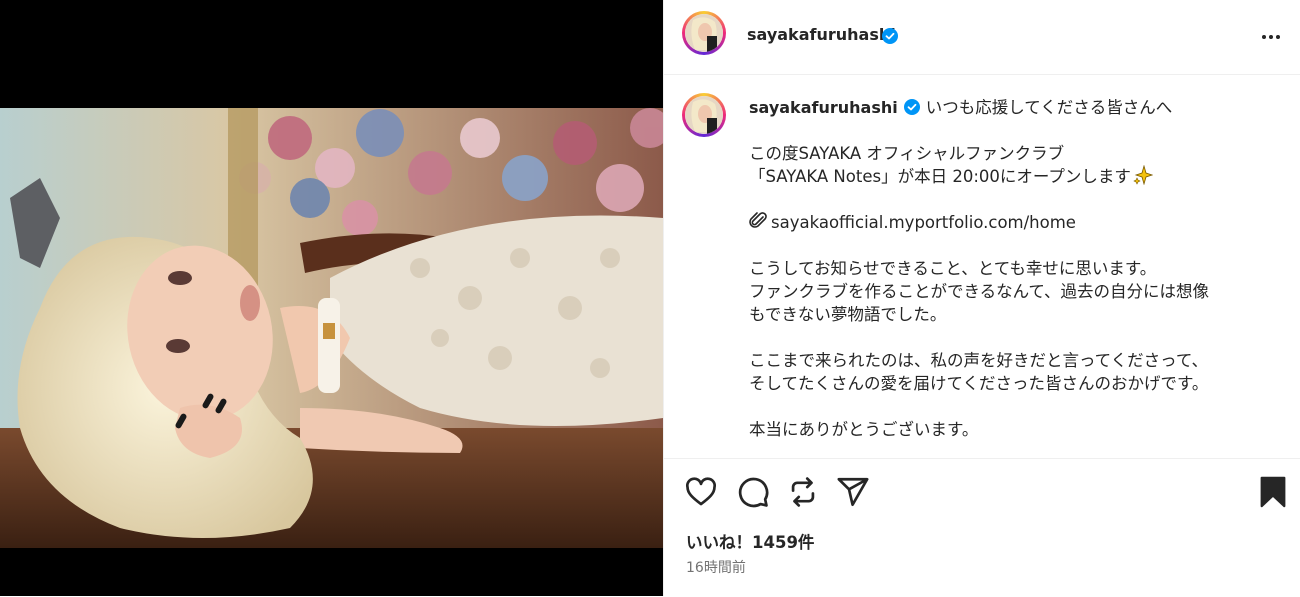 The width and height of the screenshot is (1300, 597). I want to click on caption-line: ファンクラブを作ることができるなんて、過去の自分には想像, so click(979, 291).